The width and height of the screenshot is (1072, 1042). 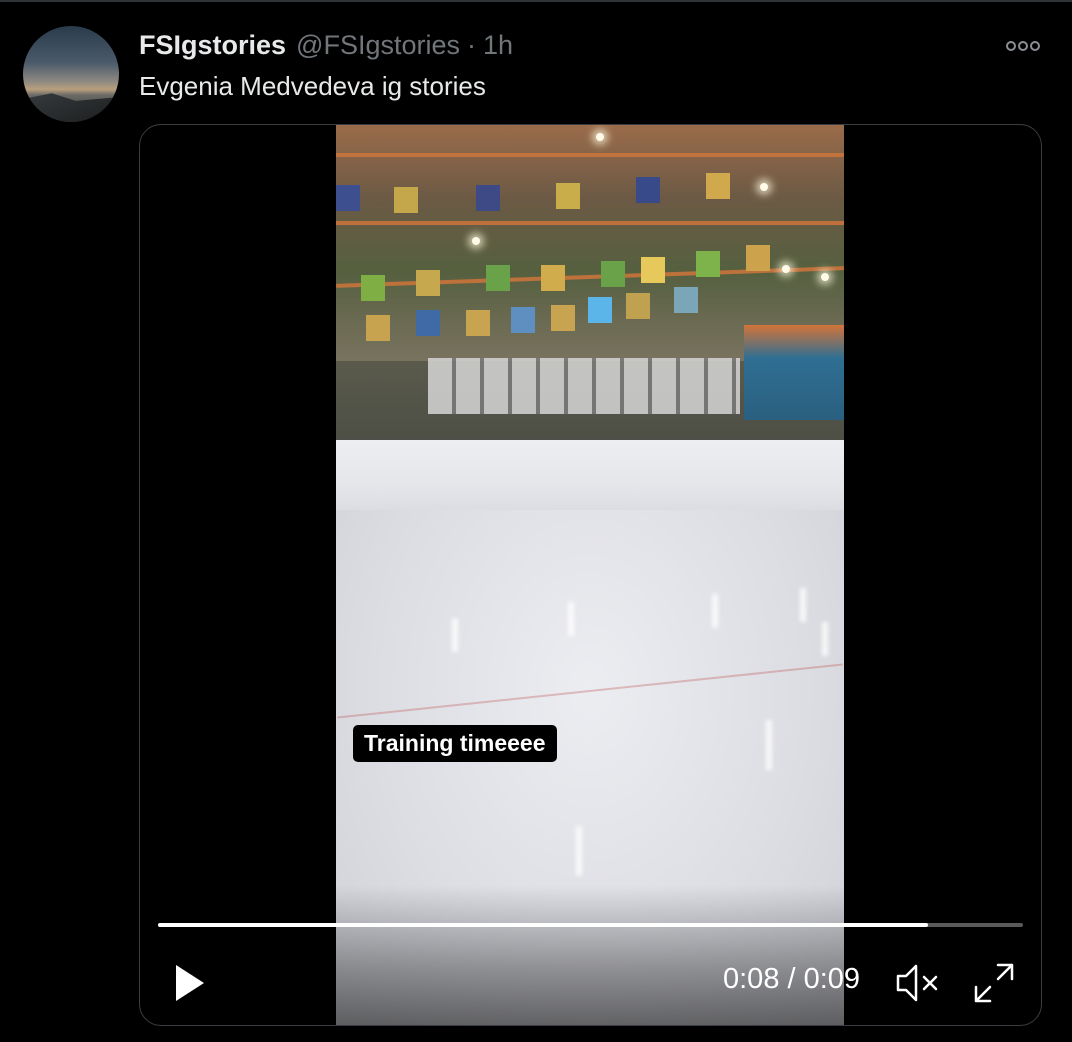 I want to click on more-button, so click(x=1023, y=46).